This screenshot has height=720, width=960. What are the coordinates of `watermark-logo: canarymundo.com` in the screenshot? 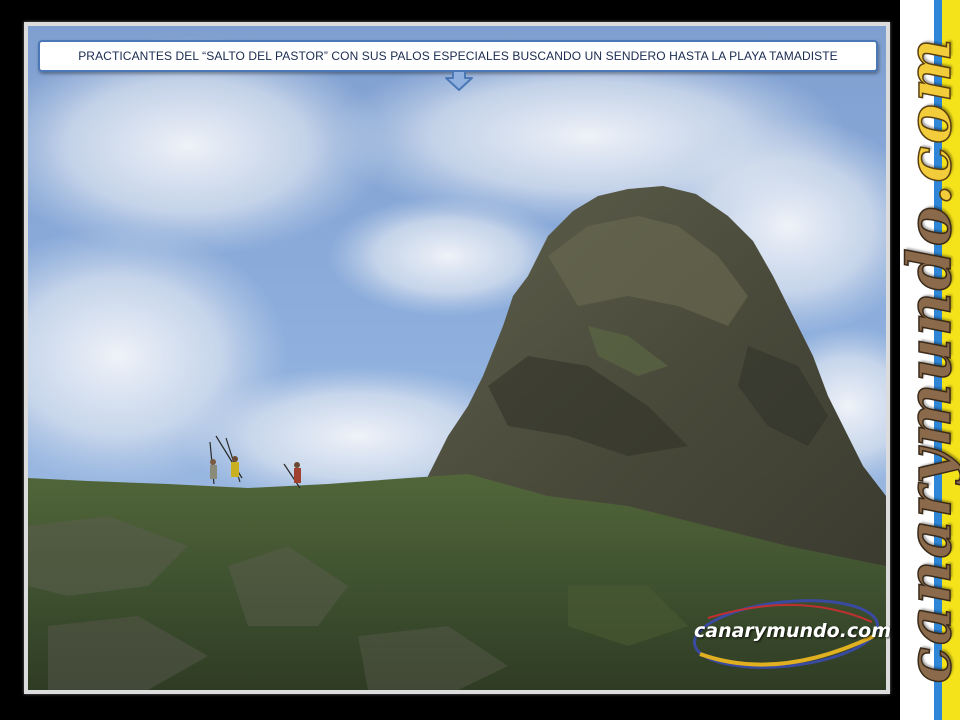 It's located at (789, 637).